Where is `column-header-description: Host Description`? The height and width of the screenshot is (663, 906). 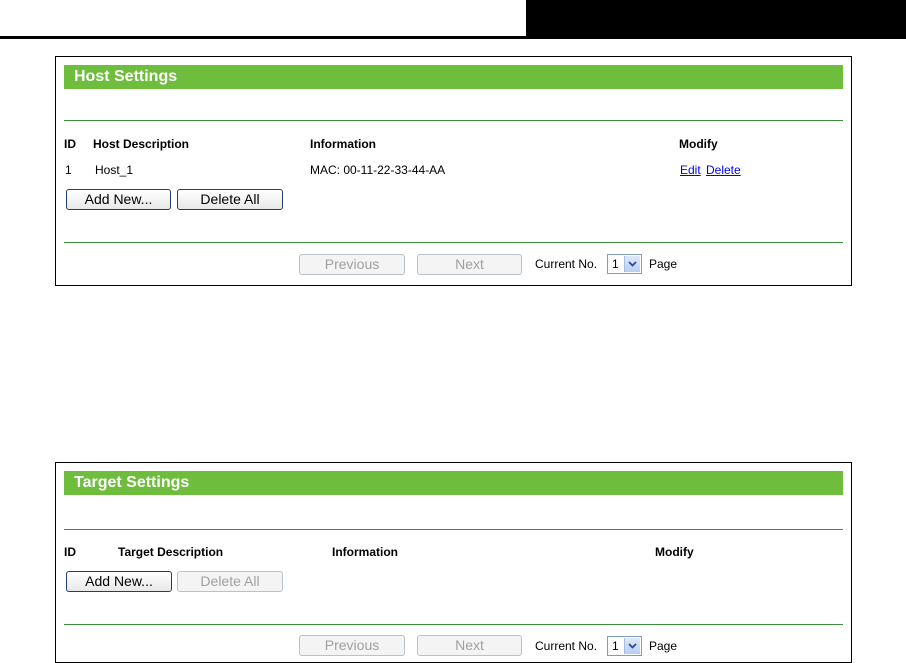 column-header-description: Host Description is located at coordinates (141, 144).